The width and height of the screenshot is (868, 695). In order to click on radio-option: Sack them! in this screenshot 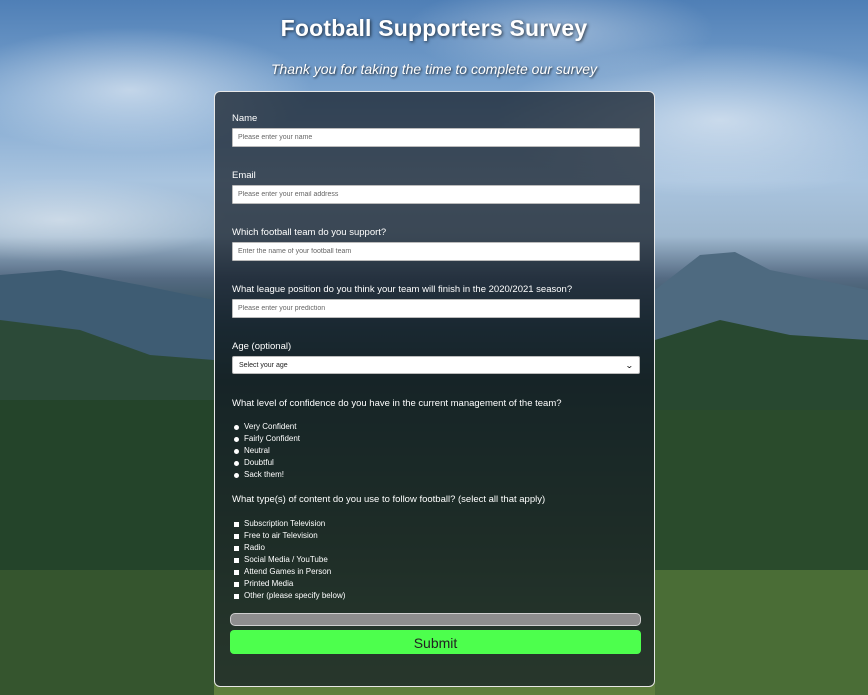, I will do `click(267, 475)`.